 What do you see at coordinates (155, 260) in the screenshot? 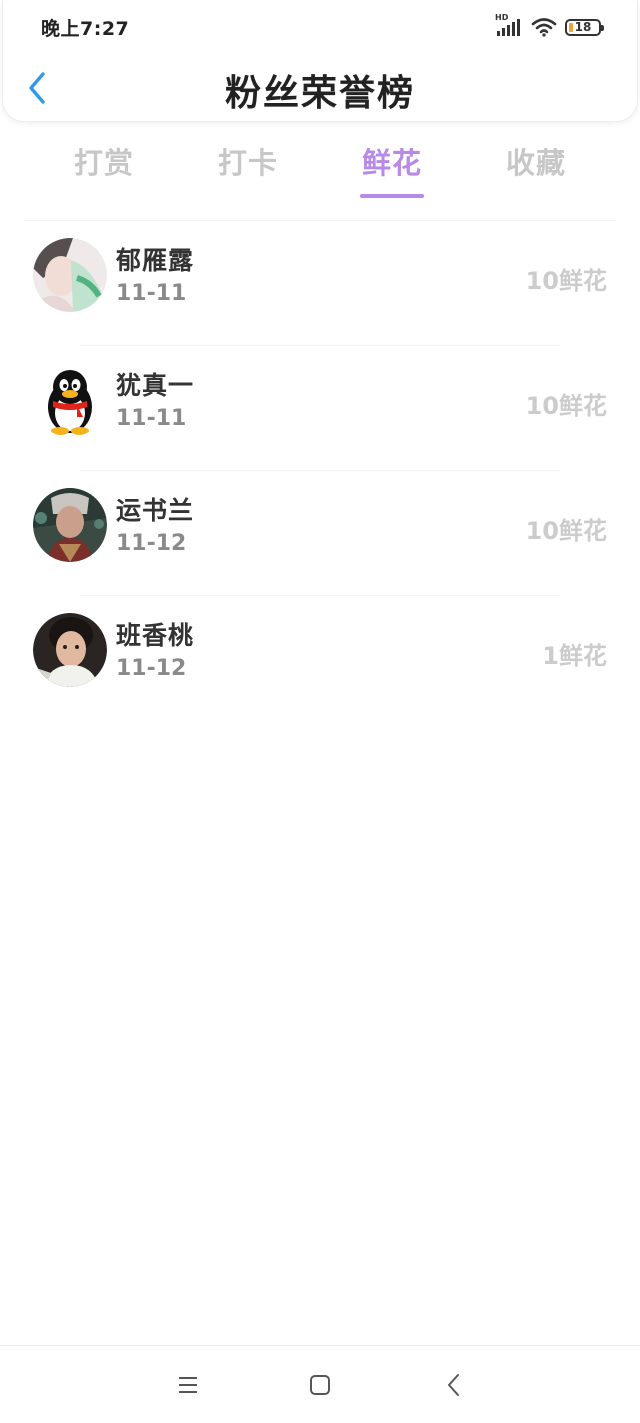
I see `fan-name: 郁雁露` at bounding box center [155, 260].